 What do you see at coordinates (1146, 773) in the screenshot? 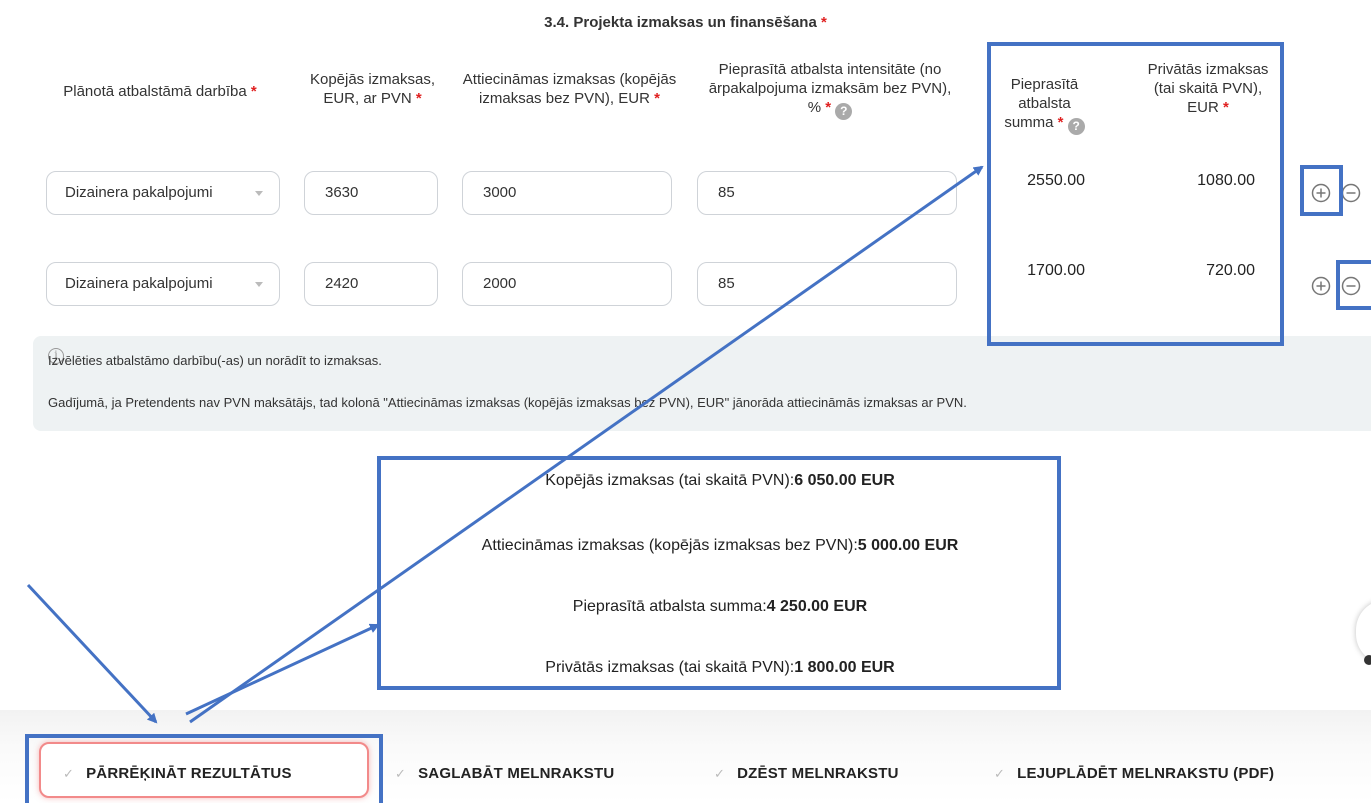
I see `download-draft-pdf-text: LEJUPLĀDĒT MELNRAKSTU (PDF)` at bounding box center [1146, 773].